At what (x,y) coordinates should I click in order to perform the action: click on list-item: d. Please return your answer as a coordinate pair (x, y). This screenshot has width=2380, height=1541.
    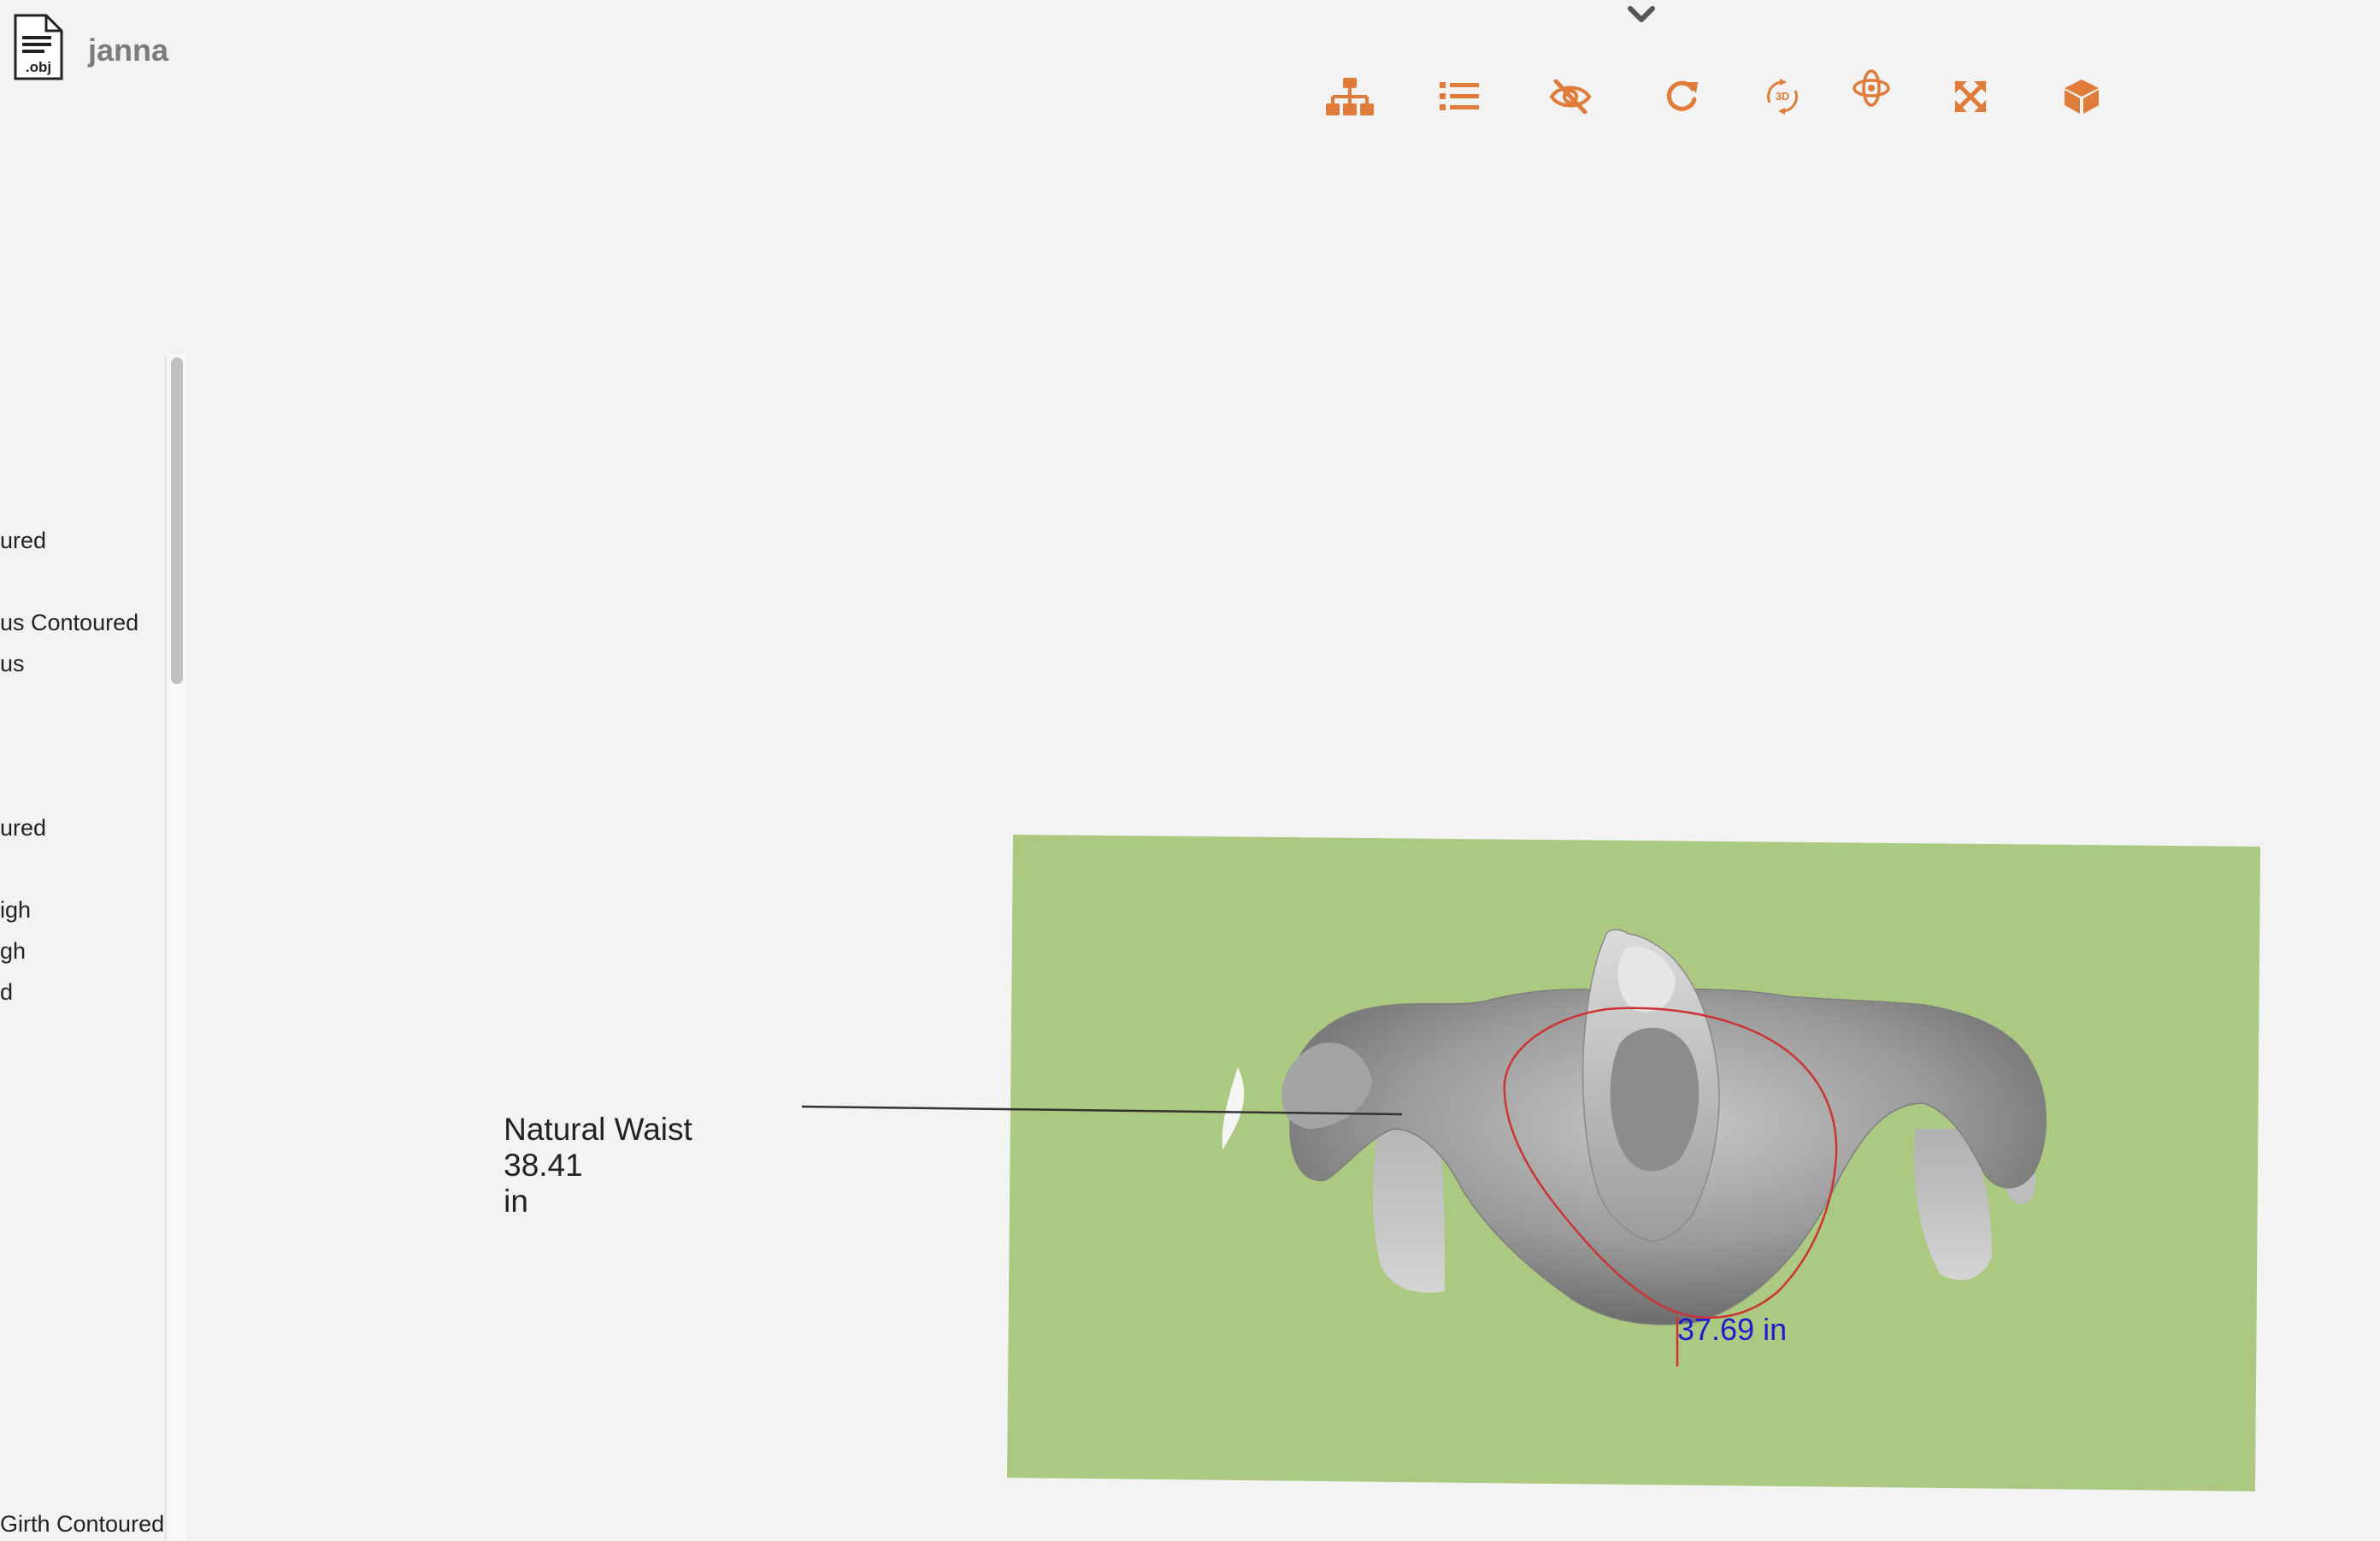
    Looking at the image, I should click on (7, 992).